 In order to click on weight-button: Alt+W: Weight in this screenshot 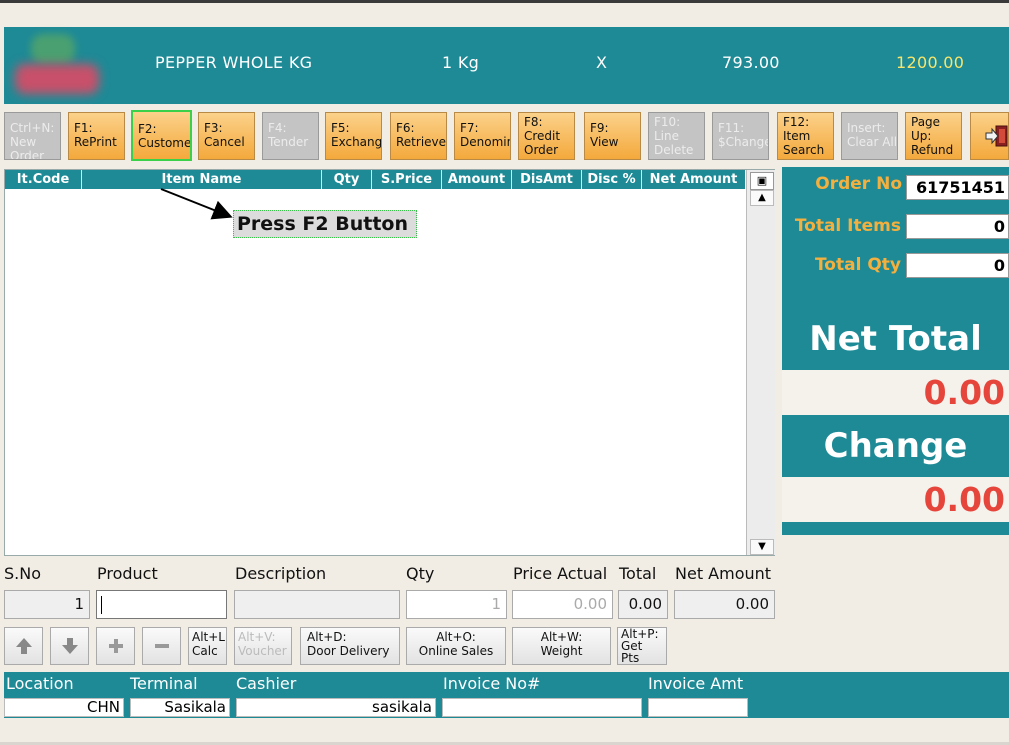, I will do `click(561, 646)`.